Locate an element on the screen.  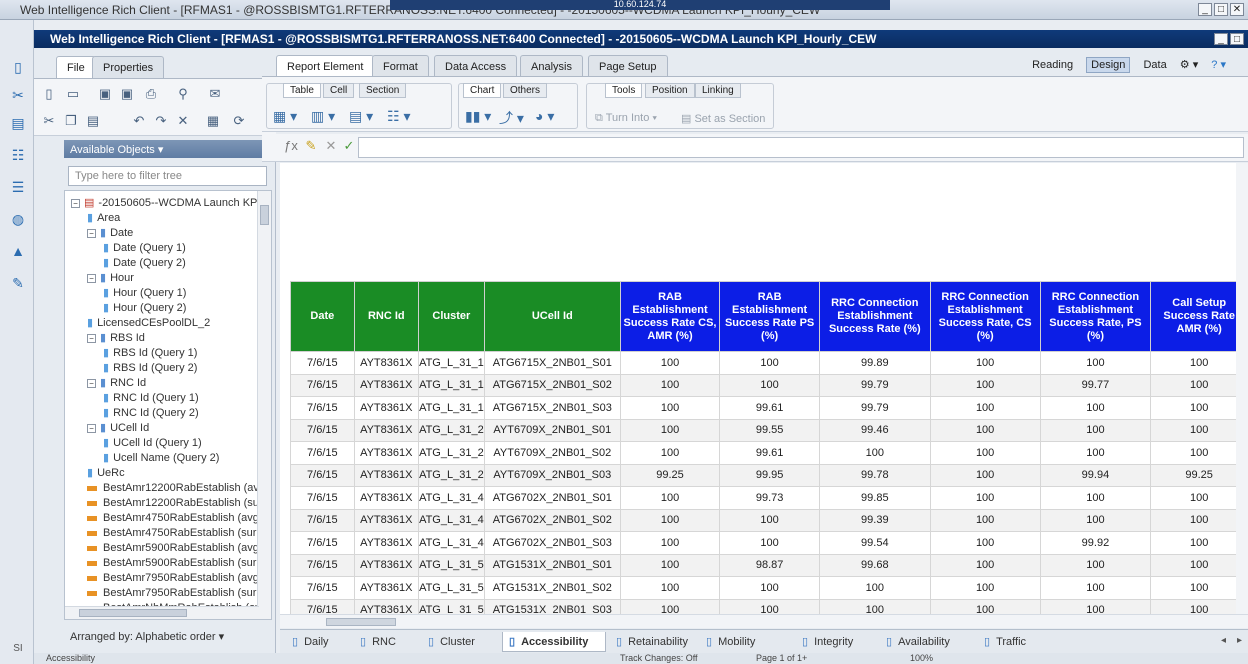
column-header: Date is located at coordinates (322, 316).